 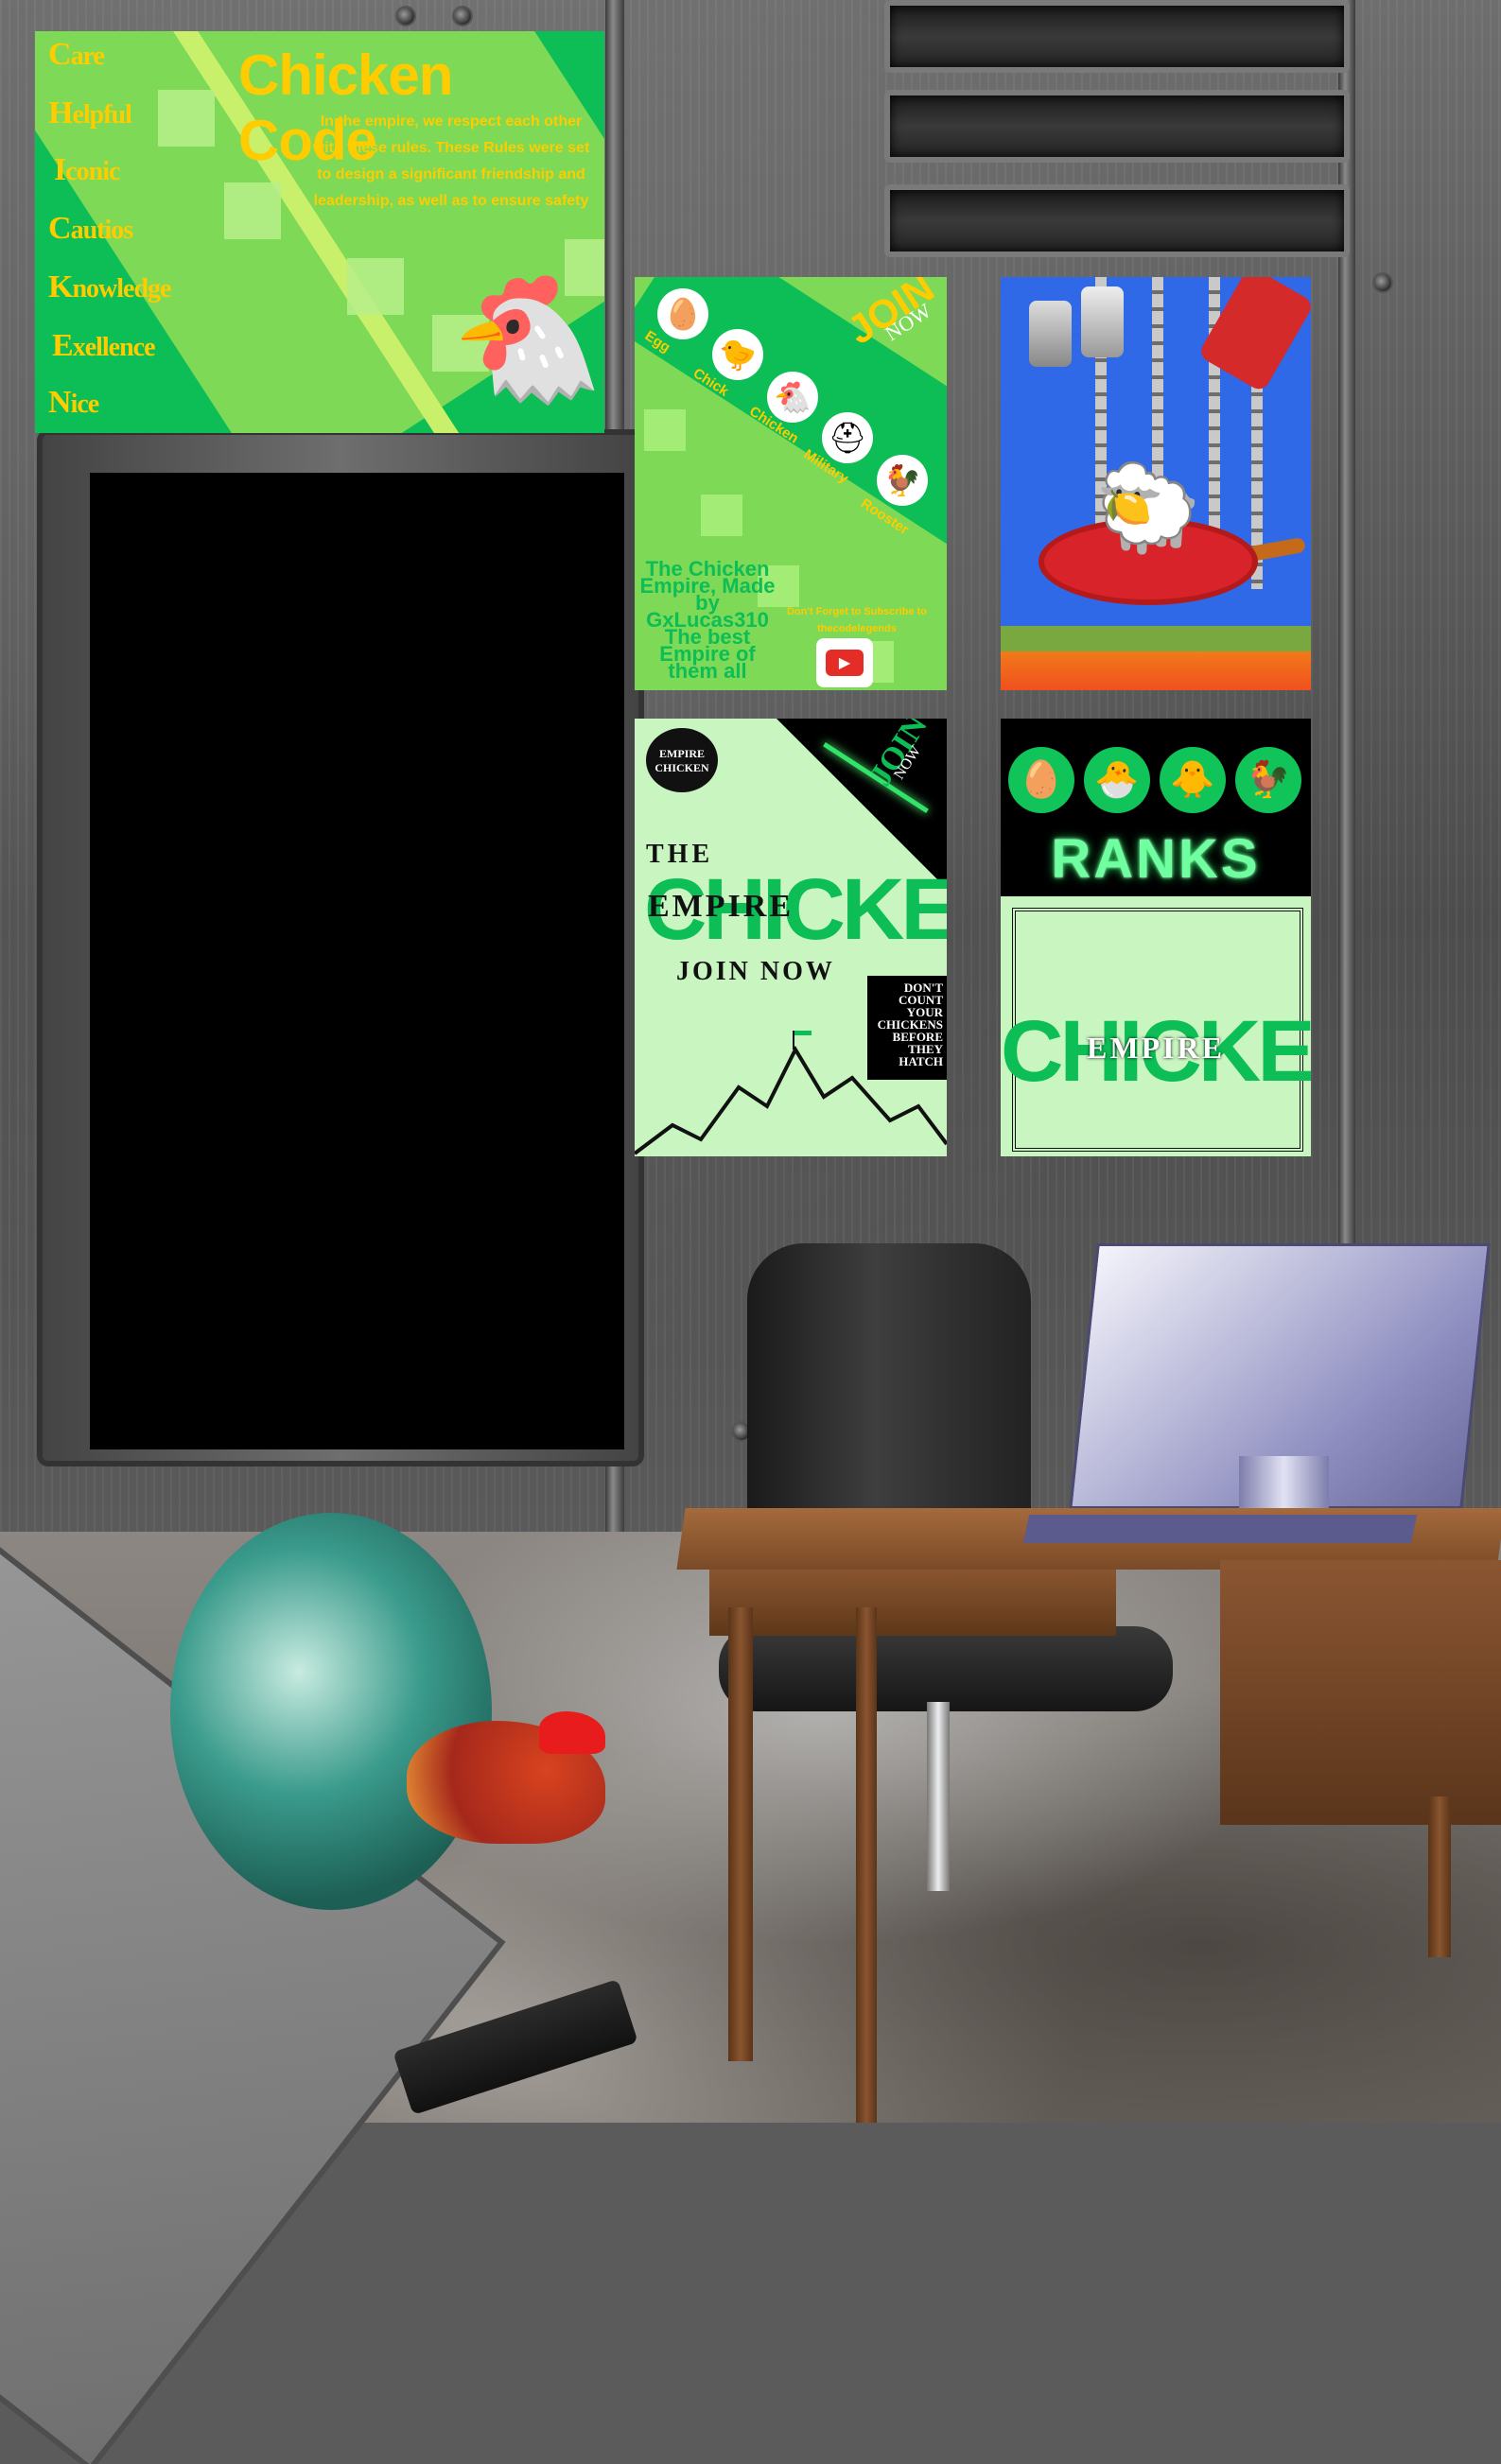 What do you see at coordinates (73, 402) in the screenshot?
I see `code-word: Nice` at bounding box center [73, 402].